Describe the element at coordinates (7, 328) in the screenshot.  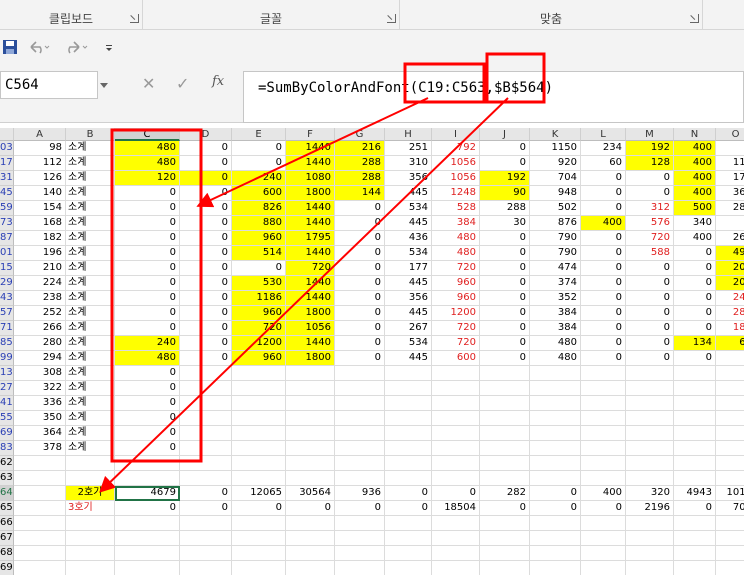
I see `row-header: 71` at that location.